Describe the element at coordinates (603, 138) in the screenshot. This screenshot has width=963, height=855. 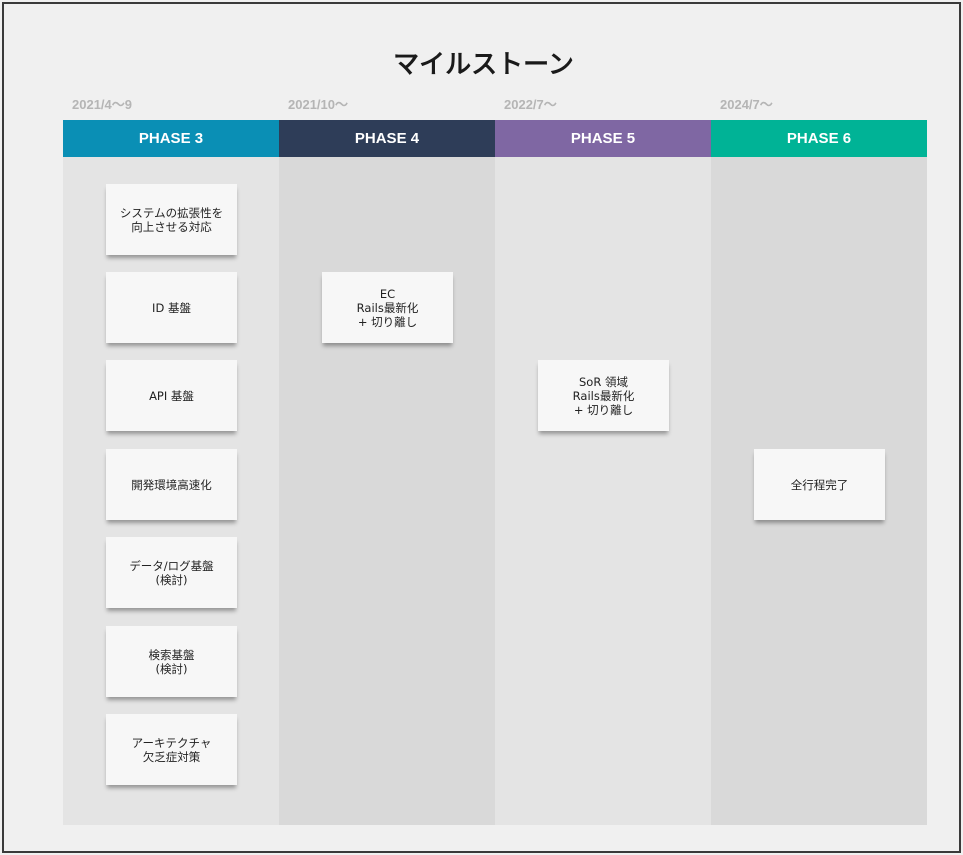
I see `phase5-header: PHASE 5` at that location.